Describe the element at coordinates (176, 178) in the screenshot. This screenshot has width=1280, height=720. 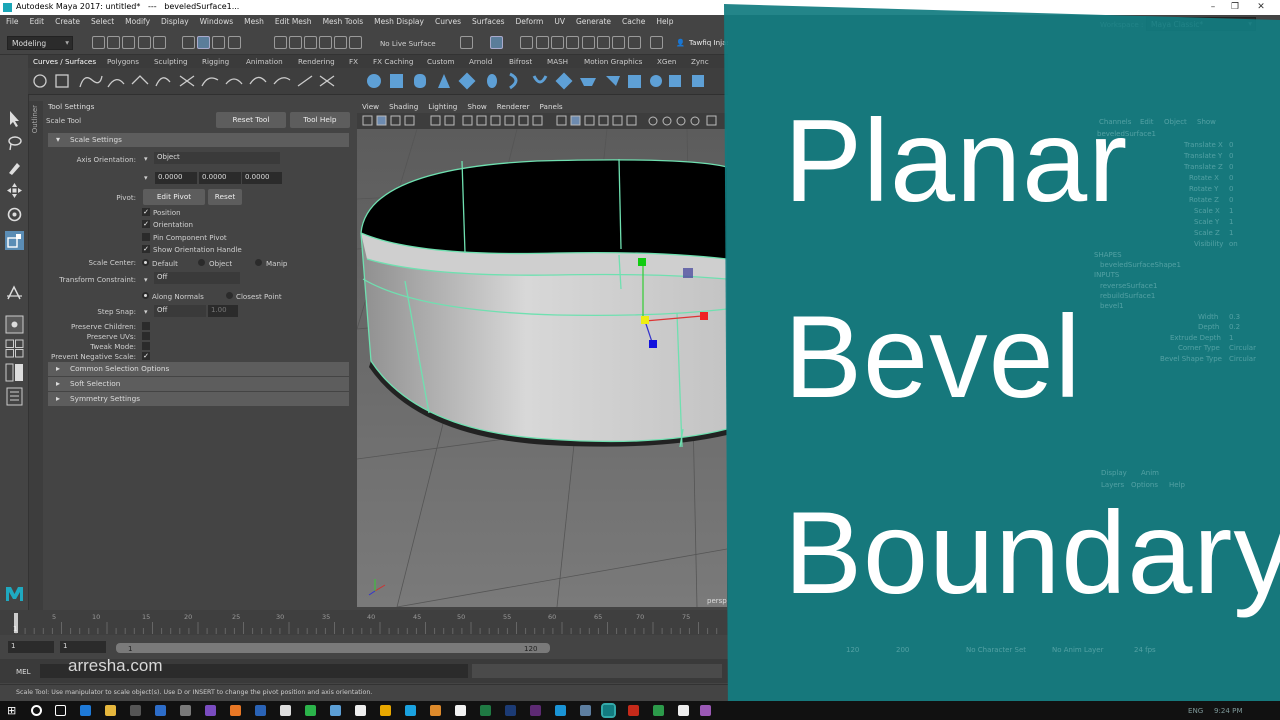
I see `axis-x-field: 0.0000` at that location.